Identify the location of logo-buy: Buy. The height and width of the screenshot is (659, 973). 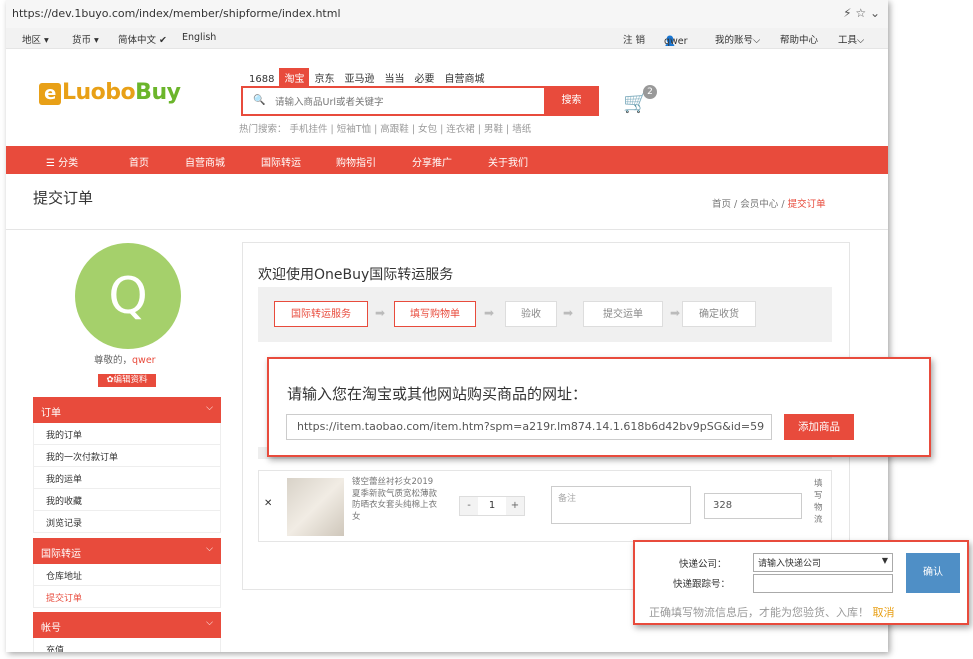
(158, 92).